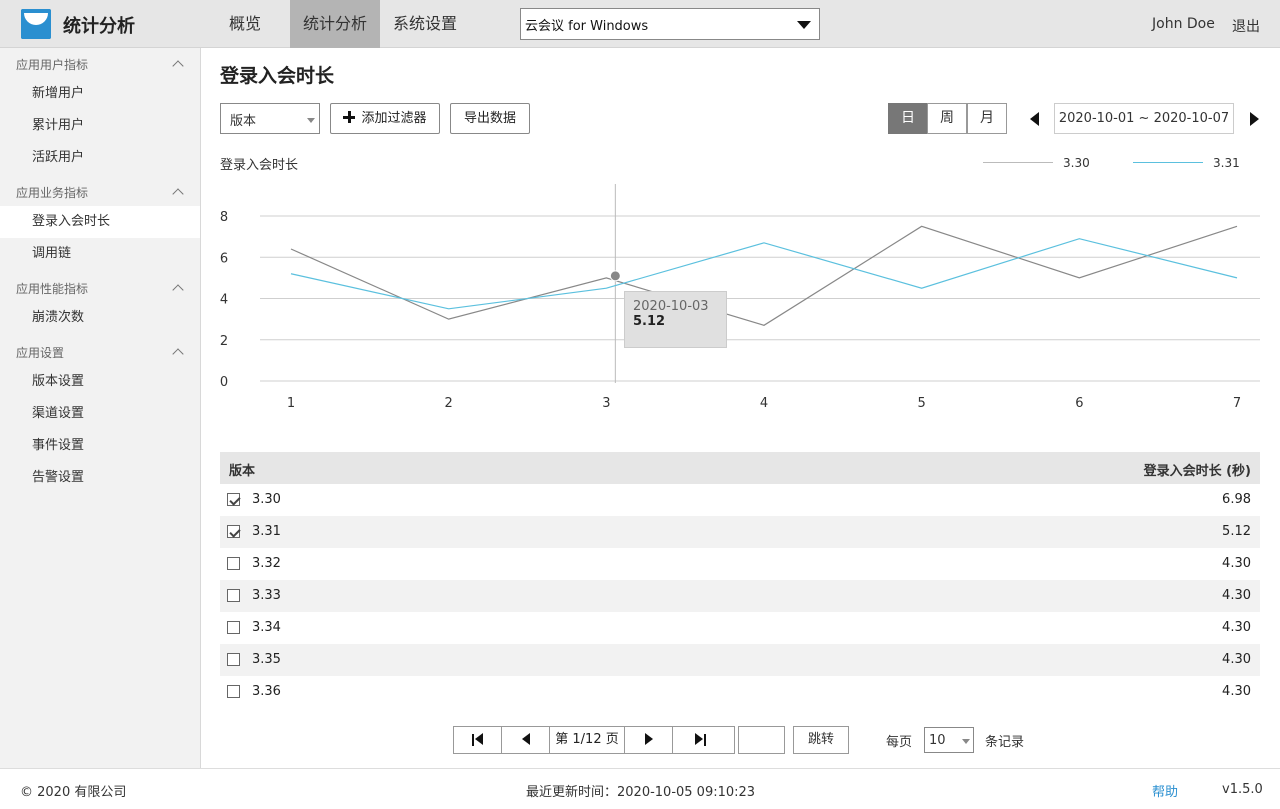 This screenshot has width=1280, height=809. Describe the element at coordinates (1236, 531) in the screenshot. I see `row-duration: 5.12` at that location.